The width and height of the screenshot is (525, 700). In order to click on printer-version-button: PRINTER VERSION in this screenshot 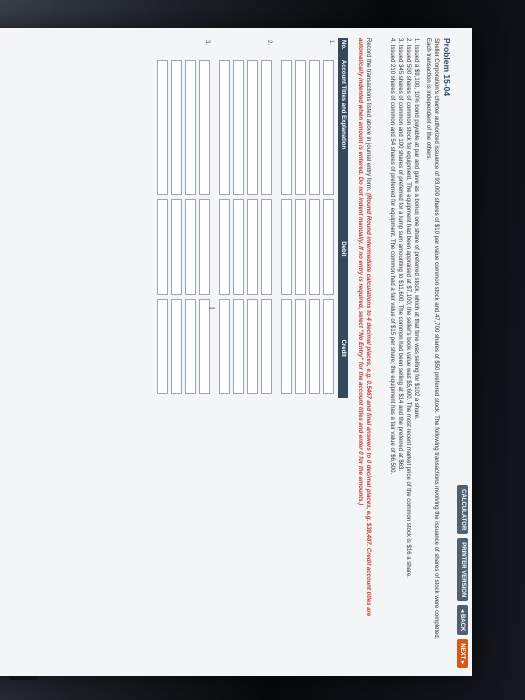, I will do `click(462, 570)`.